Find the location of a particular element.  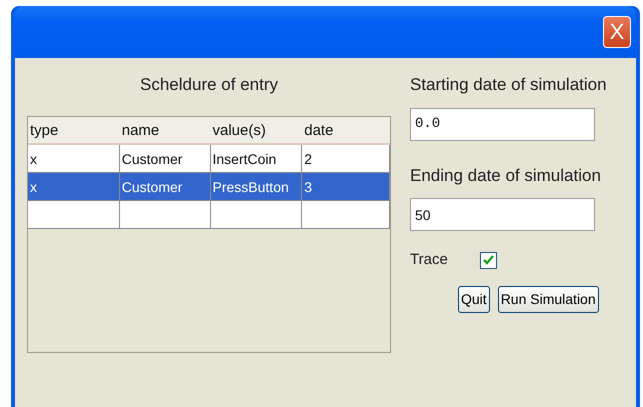

check-icon is located at coordinates (488, 260).